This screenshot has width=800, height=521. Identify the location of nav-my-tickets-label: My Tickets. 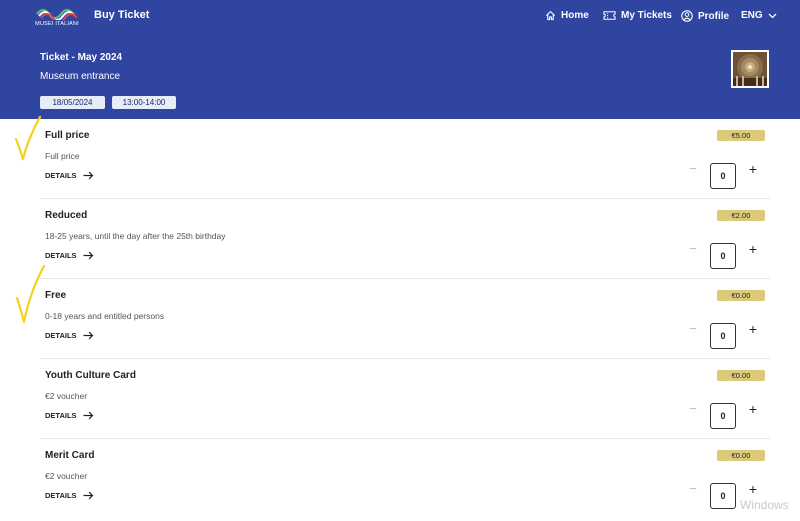
(646, 15).